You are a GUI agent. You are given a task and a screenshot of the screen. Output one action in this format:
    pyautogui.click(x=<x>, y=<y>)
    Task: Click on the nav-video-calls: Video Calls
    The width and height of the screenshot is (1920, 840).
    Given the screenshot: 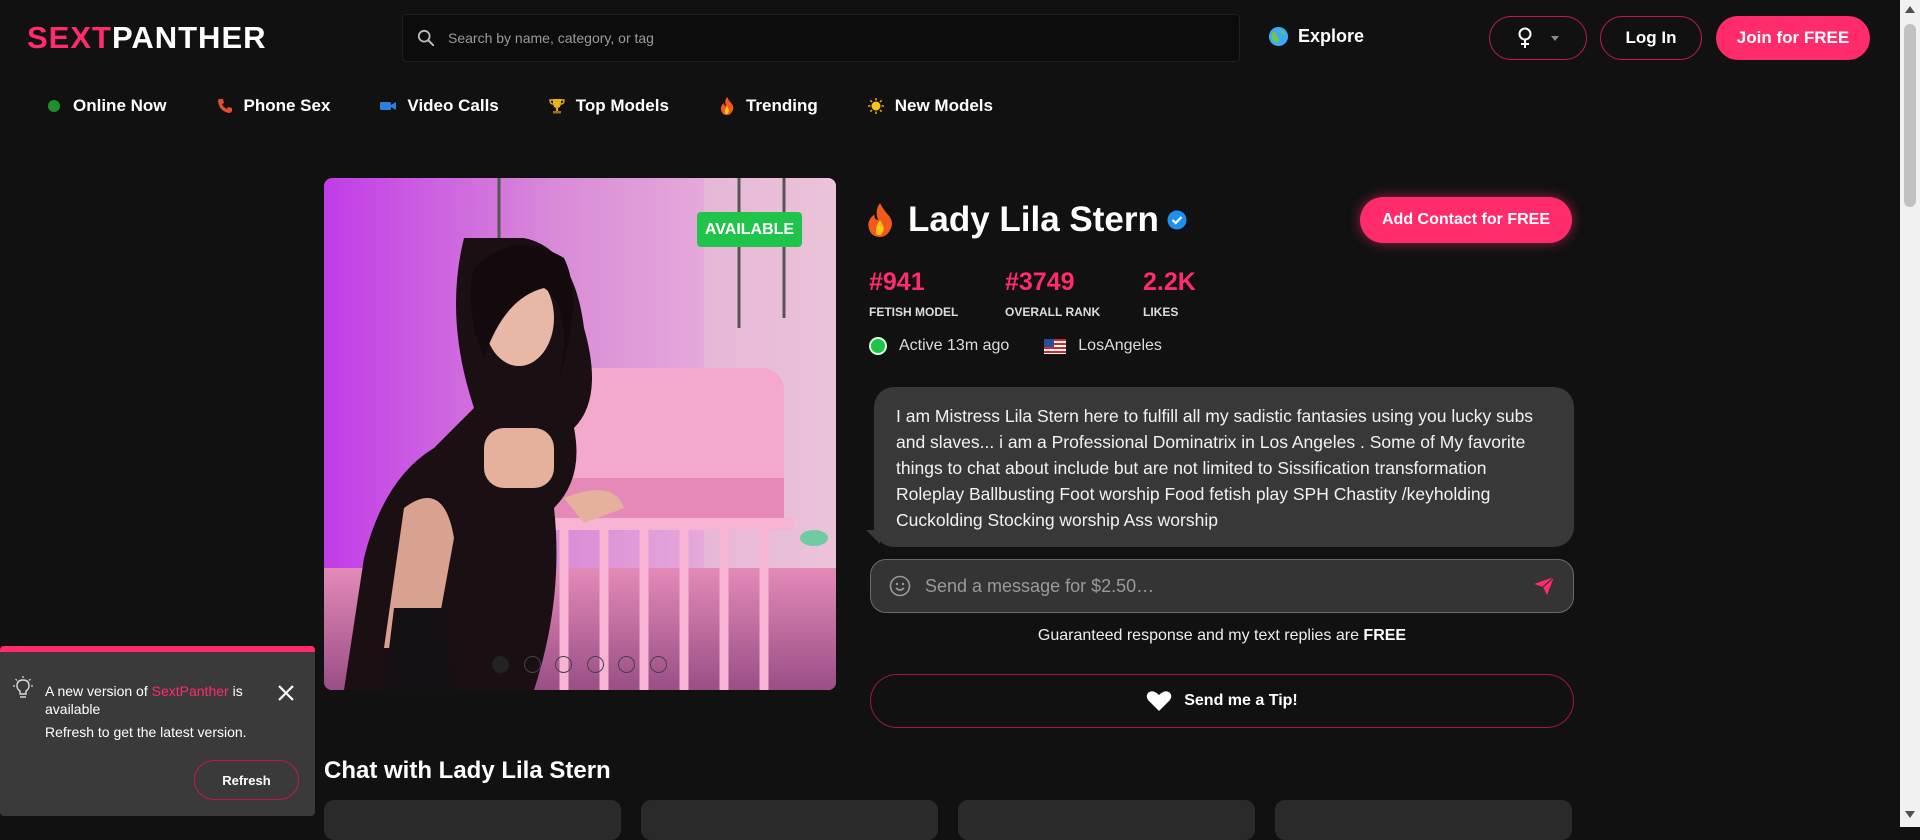 What is the action you would take?
    pyautogui.click(x=439, y=106)
    